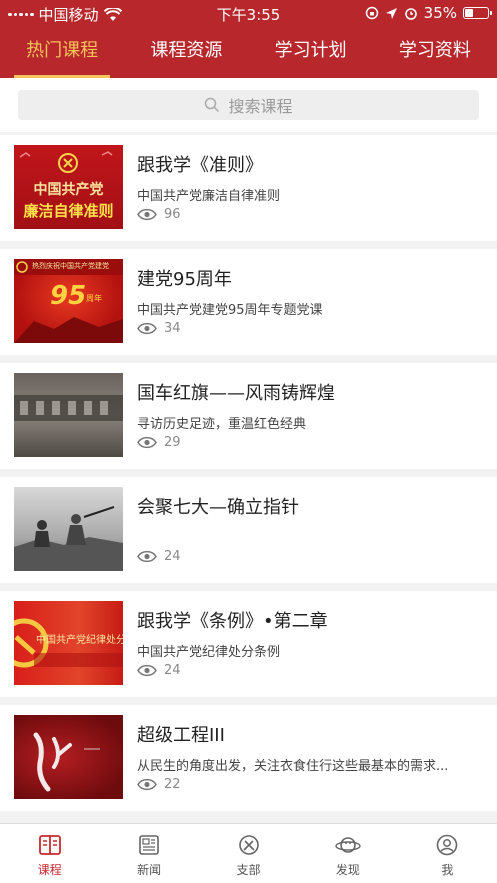 Image resolution: width=497 pixels, height=883 pixels. What do you see at coordinates (172, 214) in the screenshot?
I see `view-count-value: 96` at bounding box center [172, 214].